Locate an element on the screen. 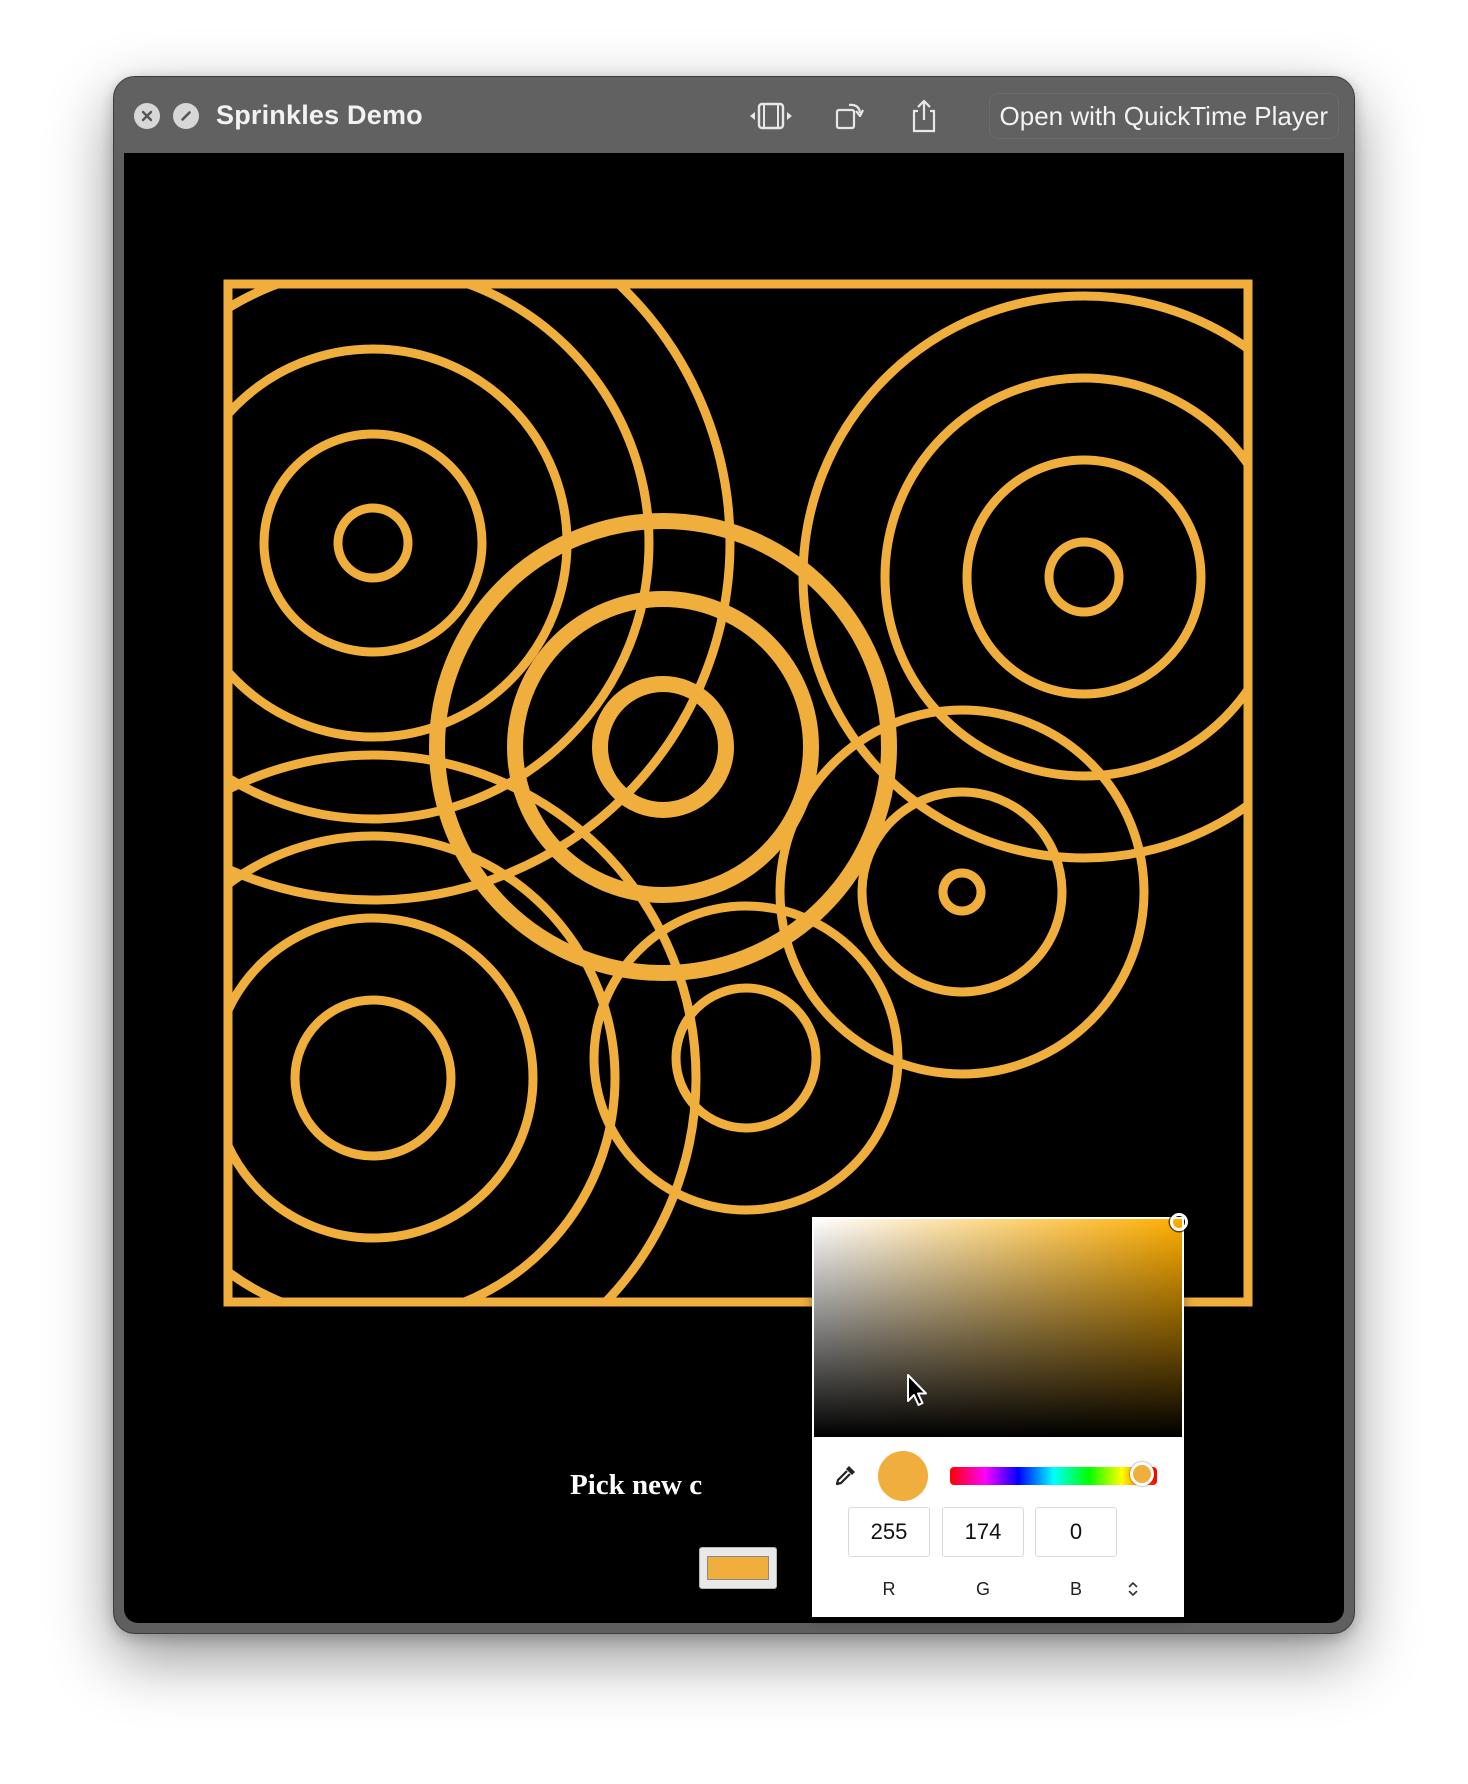  close-icon is located at coordinates (147, 116).